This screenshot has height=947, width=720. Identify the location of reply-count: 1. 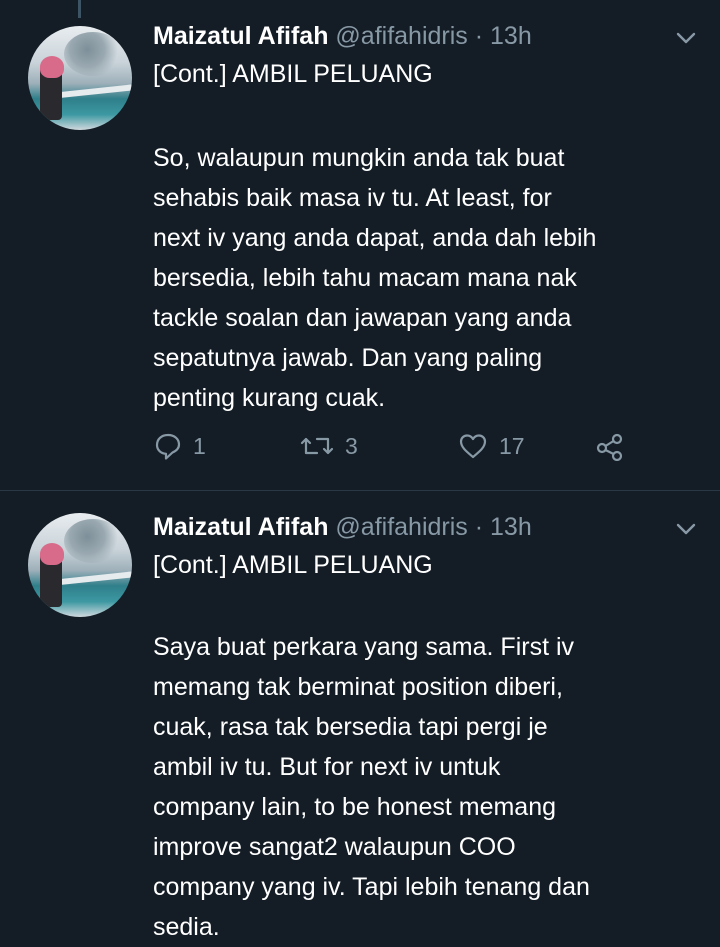
(199, 445).